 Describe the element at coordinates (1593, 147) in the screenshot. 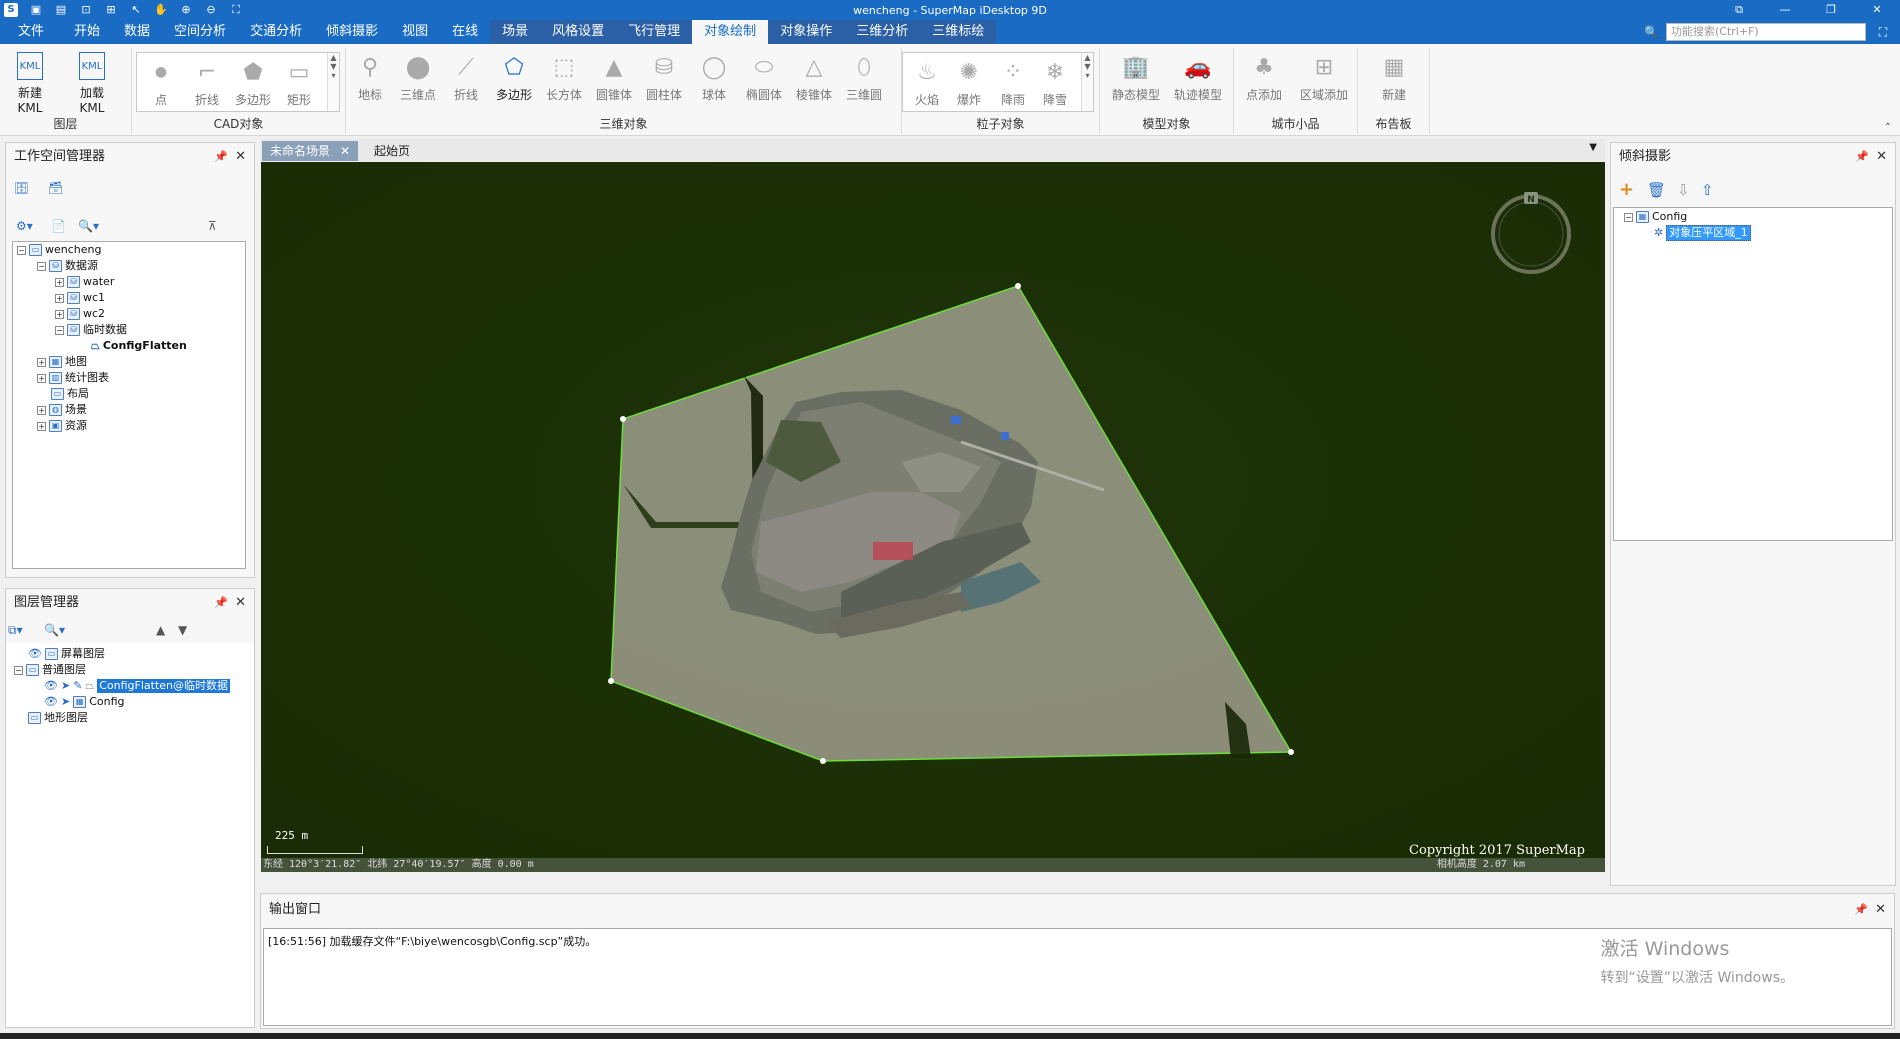

I see `tabs-dropdown-icon: ▼` at that location.